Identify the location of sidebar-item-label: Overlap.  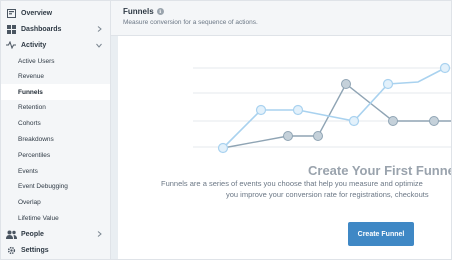
(29, 202).